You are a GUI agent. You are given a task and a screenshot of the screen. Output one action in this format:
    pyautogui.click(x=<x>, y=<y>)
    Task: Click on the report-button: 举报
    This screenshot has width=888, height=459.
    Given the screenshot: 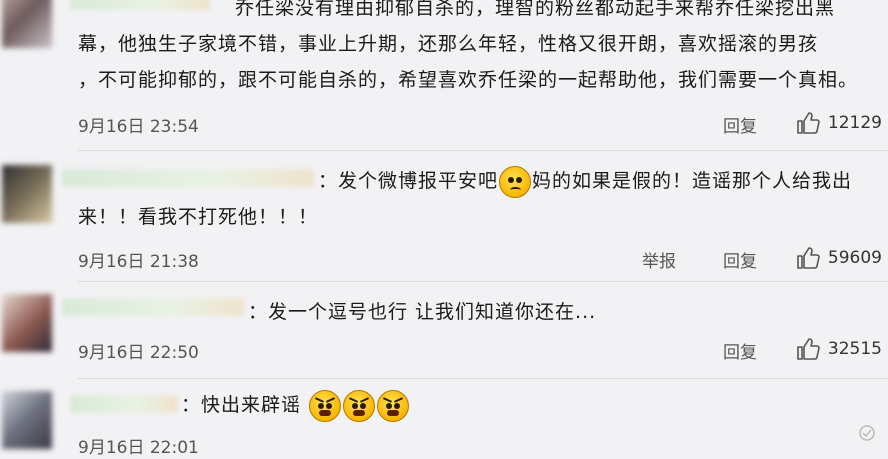 What is the action you would take?
    pyautogui.click(x=659, y=259)
    